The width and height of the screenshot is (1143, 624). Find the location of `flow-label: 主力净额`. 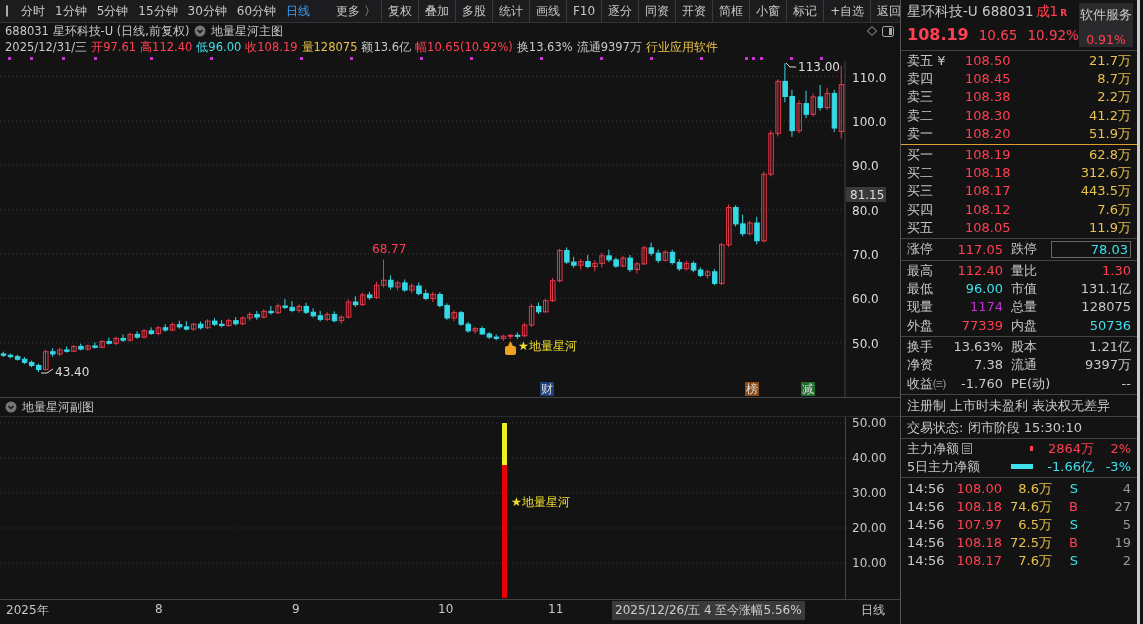

flow-label: 主力净额 is located at coordinates (933, 448).